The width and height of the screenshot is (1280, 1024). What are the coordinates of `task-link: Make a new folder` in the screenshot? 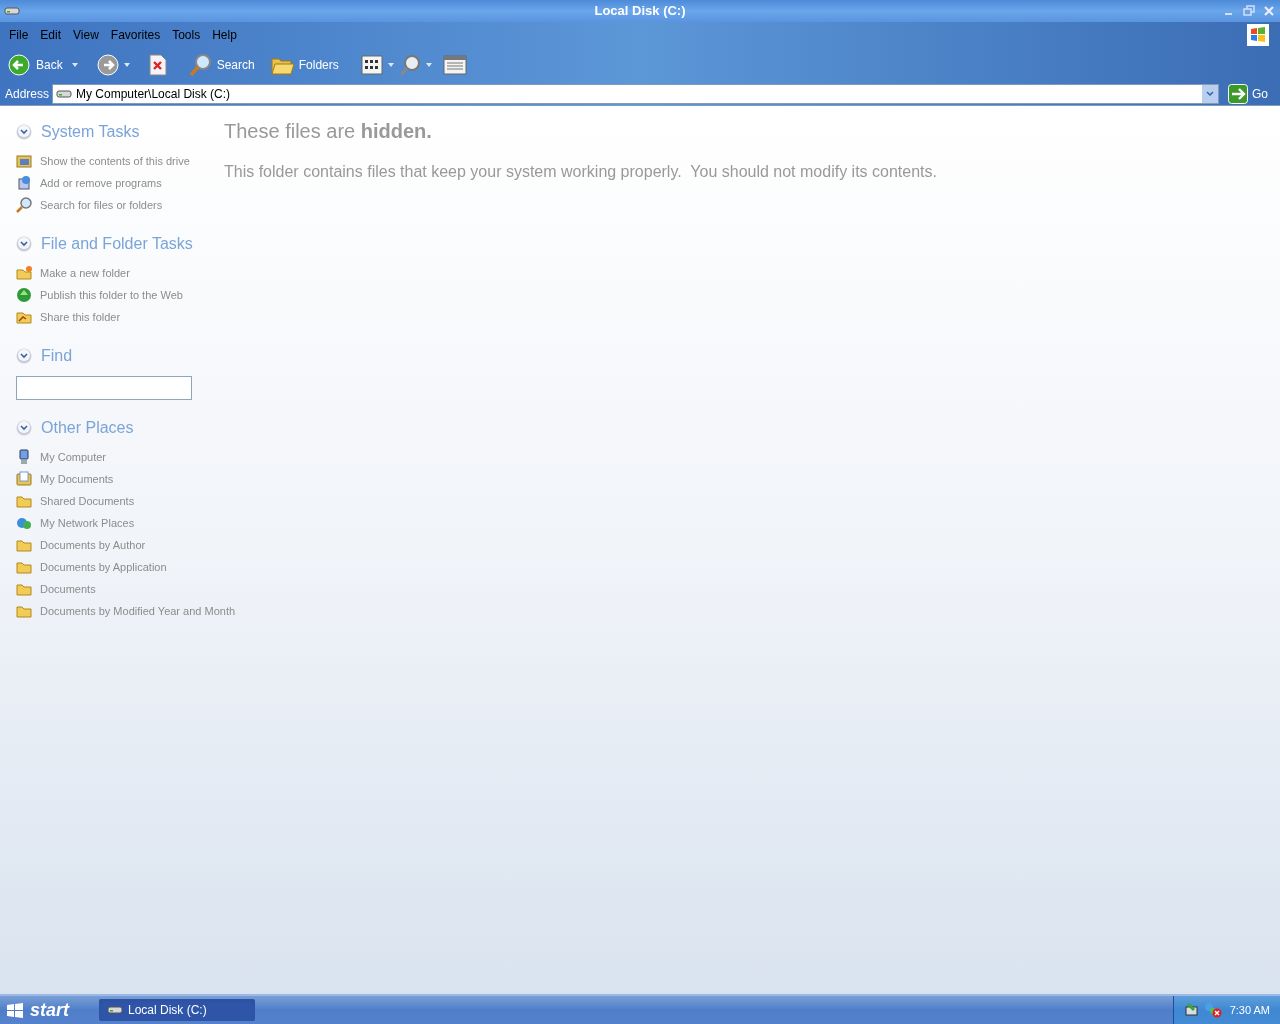 It's located at (85, 273).